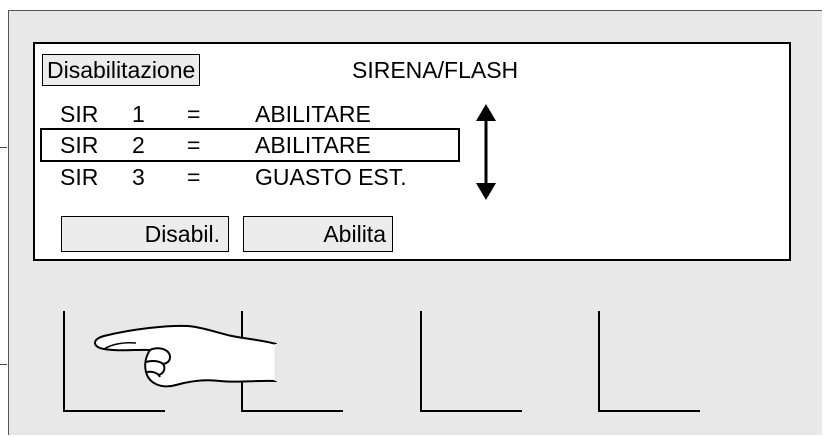  What do you see at coordinates (138, 145) in the screenshot?
I see `siren-number: 2` at bounding box center [138, 145].